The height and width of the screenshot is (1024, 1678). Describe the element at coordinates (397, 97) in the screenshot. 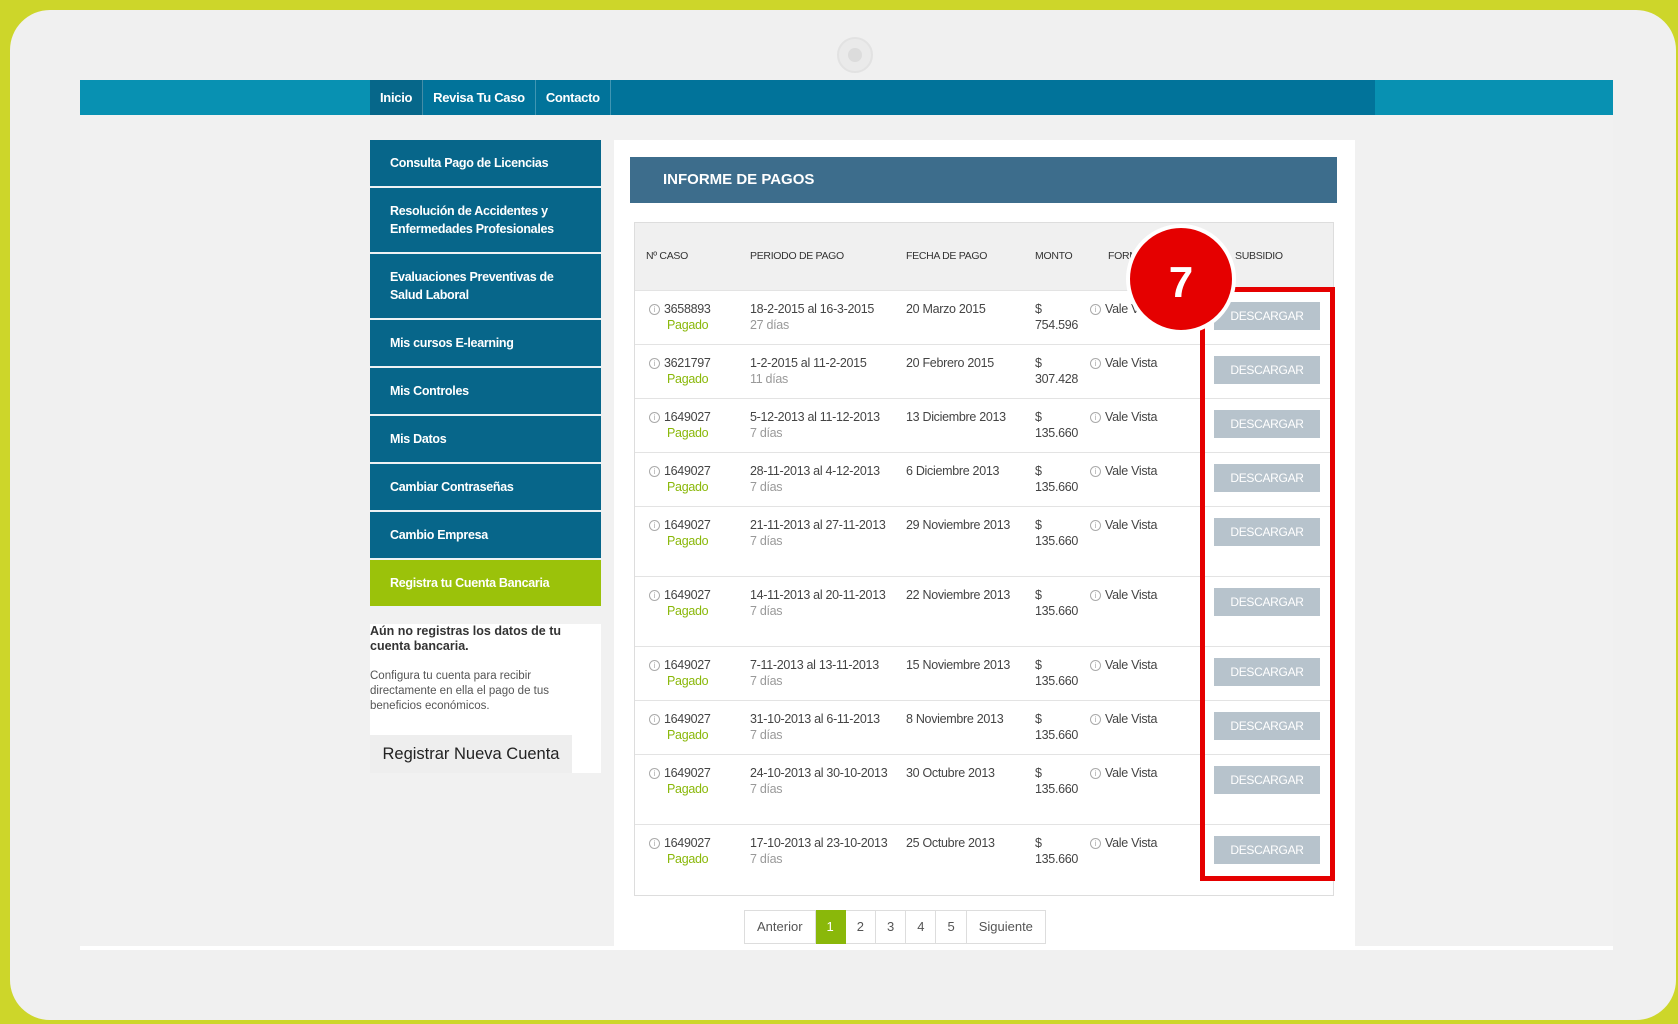

I see `nav-item-inicio: Inicio` at that location.